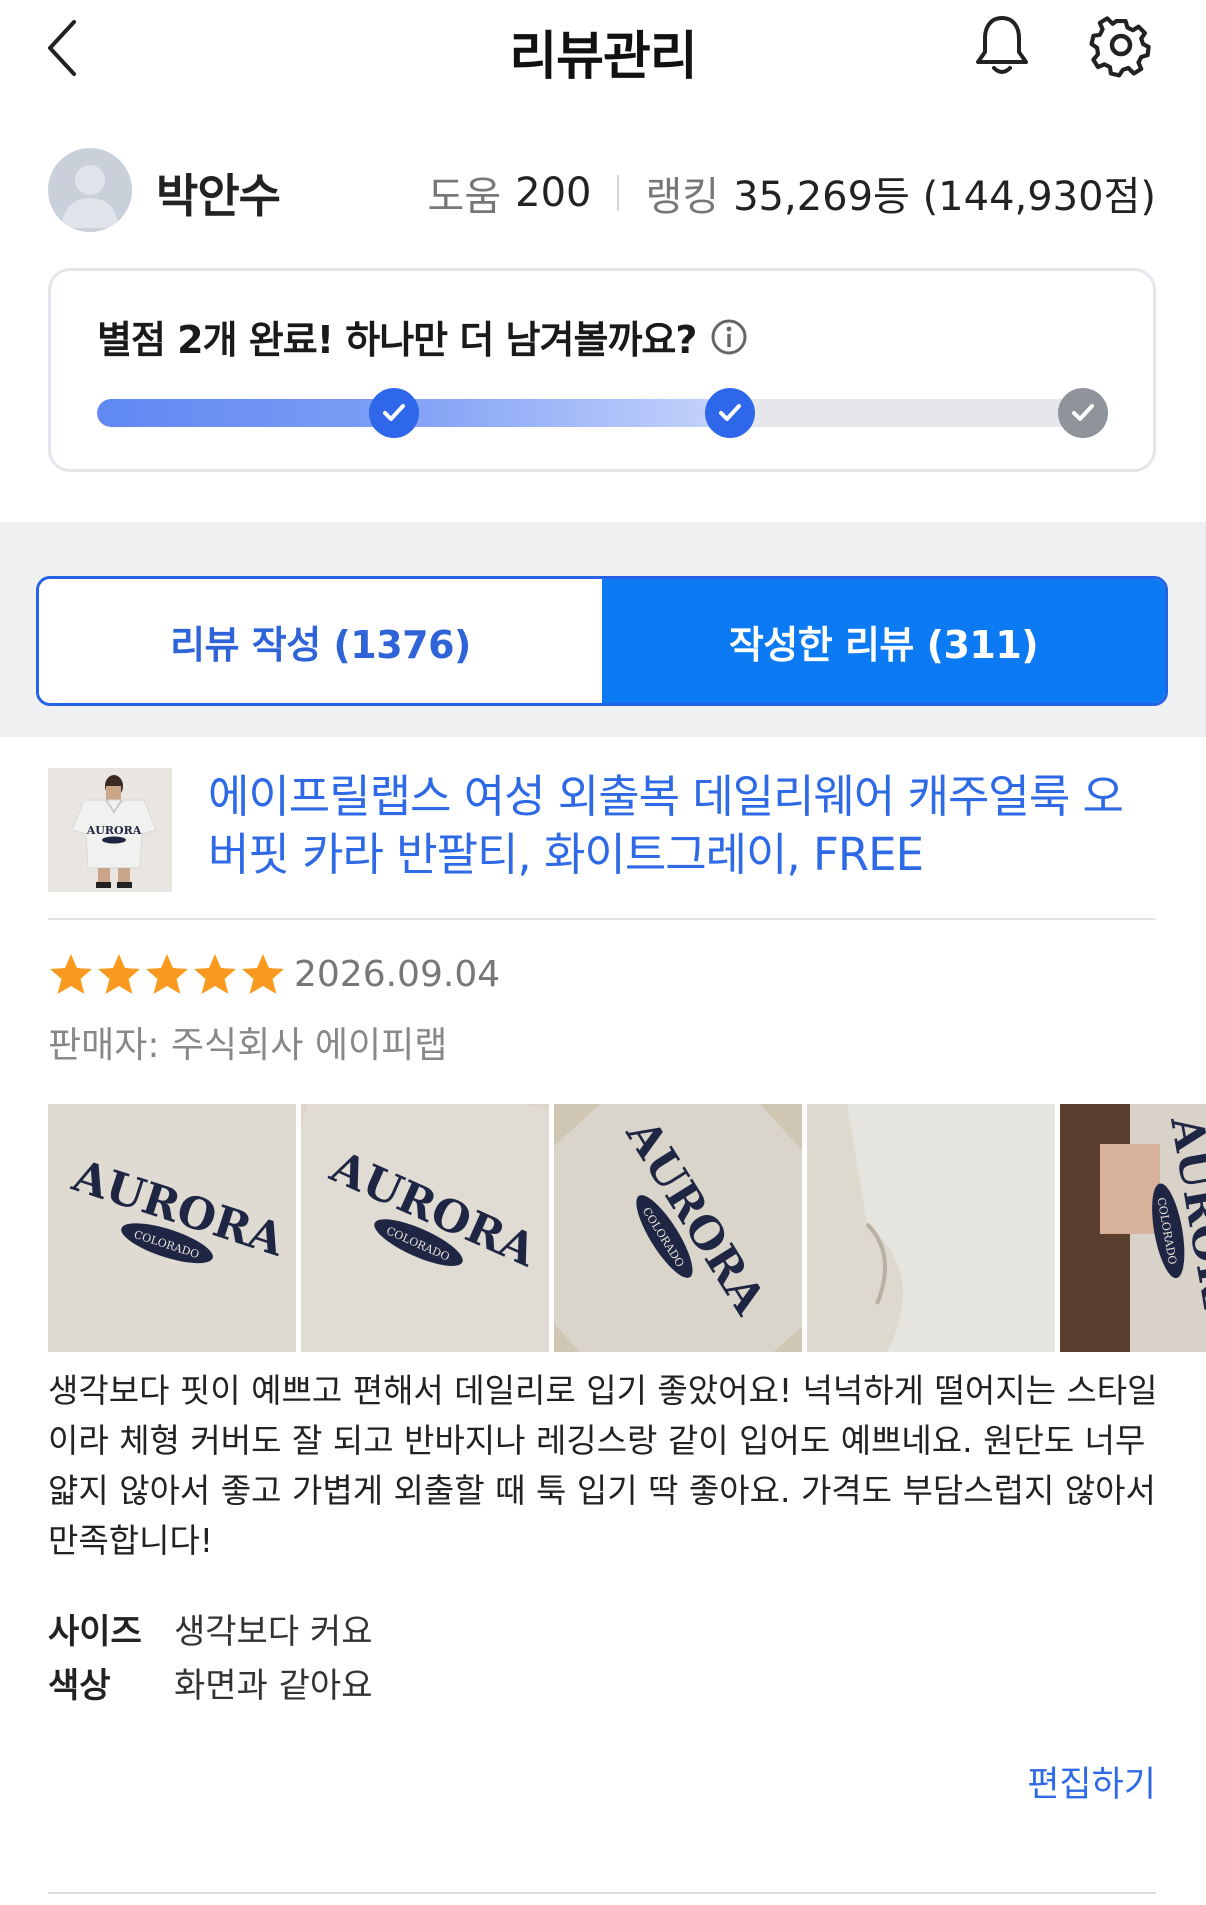  I want to click on avatar, so click(90, 190).